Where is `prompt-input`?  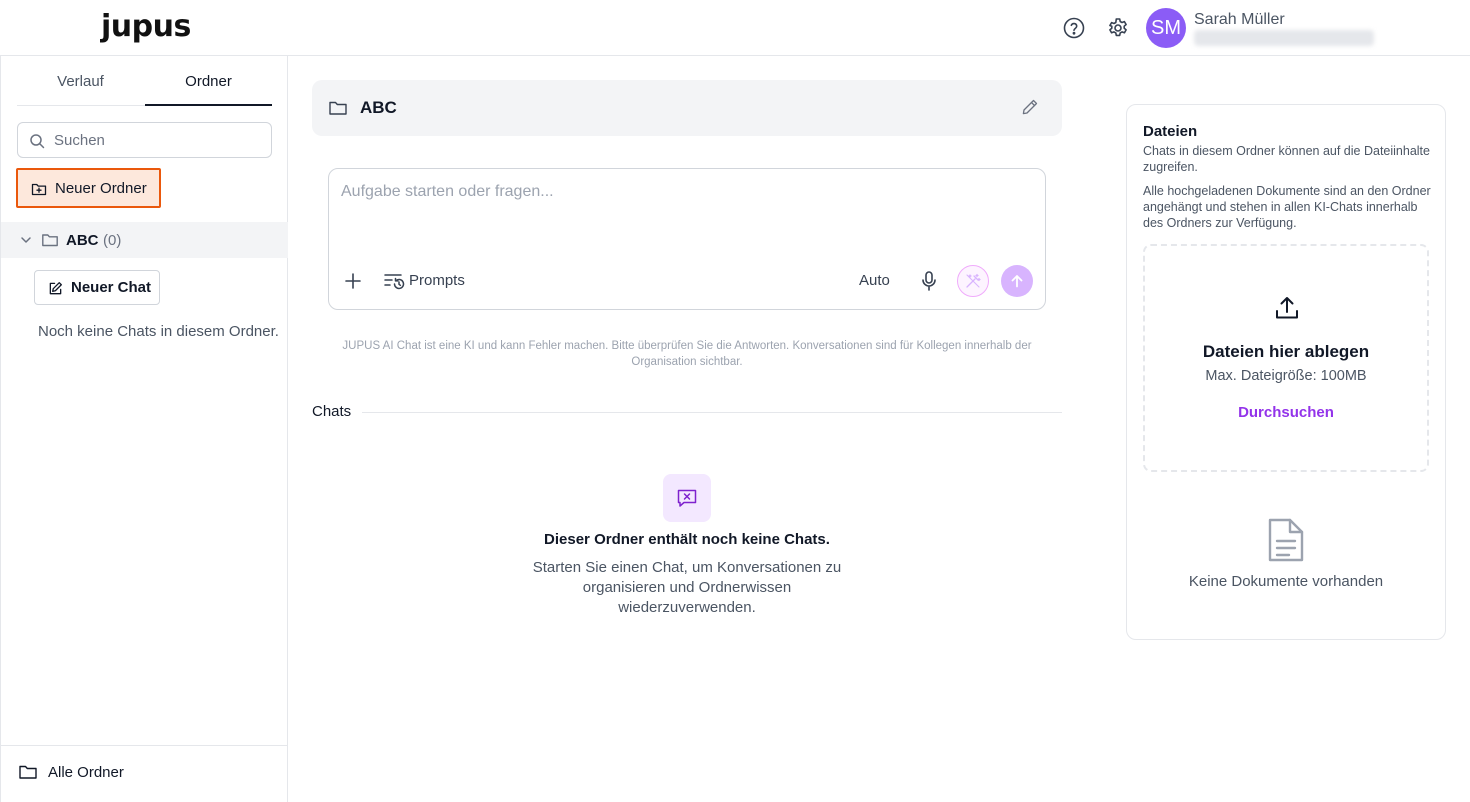
prompt-input is located at coordinates (686, 213).